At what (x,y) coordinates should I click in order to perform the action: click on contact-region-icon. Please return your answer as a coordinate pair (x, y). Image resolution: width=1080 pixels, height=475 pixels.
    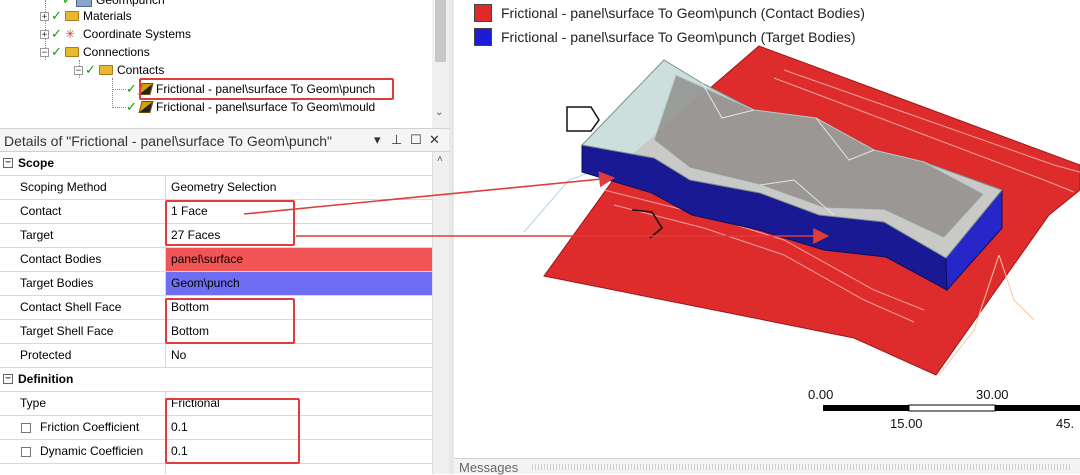
    Looking at the image, I should click on (146, 107).